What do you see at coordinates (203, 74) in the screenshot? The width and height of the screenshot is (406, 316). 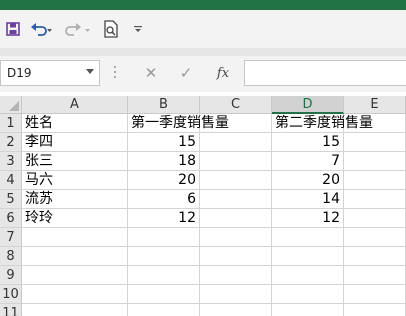 I see `formula-bar: D19 ✕ ✓ fx` at bounding box center [203, 74].